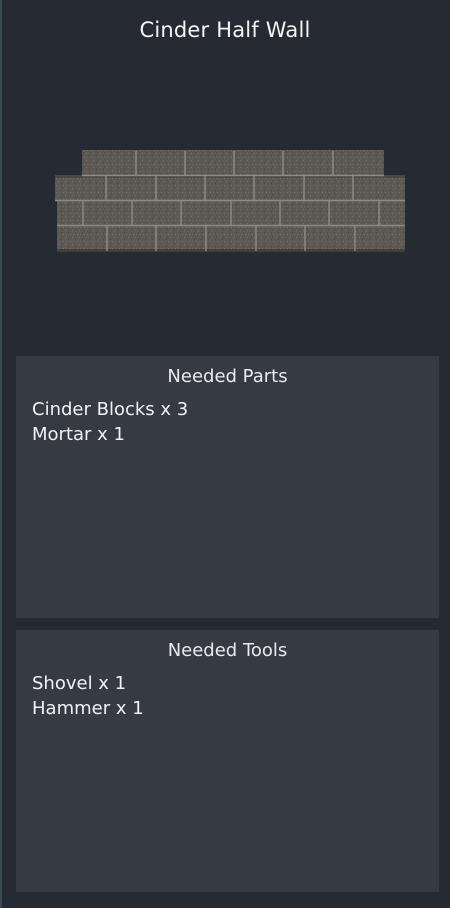 This screenshot has width=450, height=908. I want to click on window-edge, so click(1, 454).